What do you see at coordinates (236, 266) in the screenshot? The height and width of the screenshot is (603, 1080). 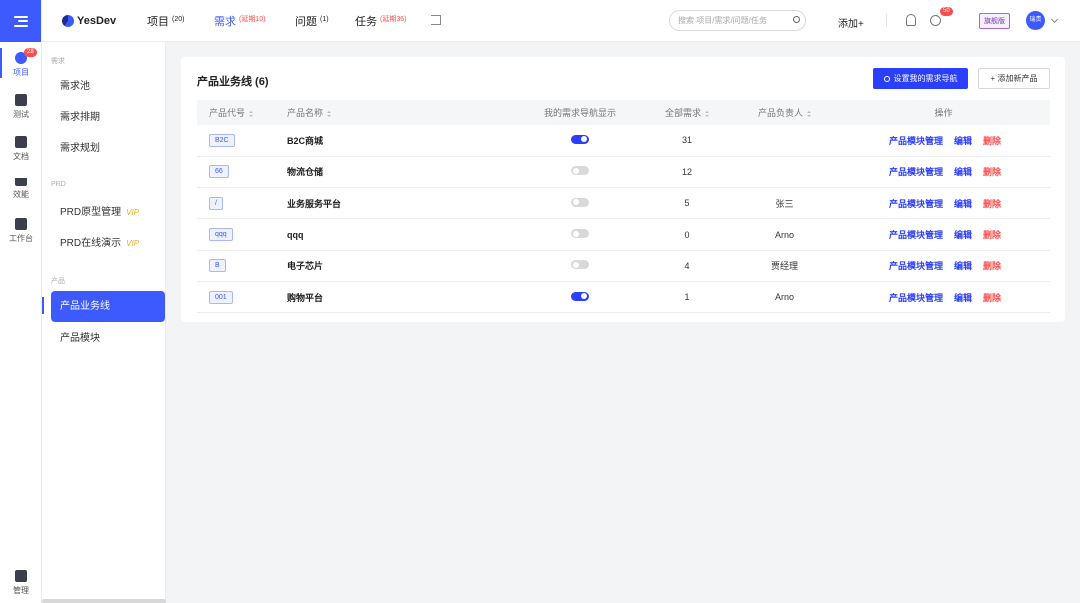 I see `cell-code: B` at bounding box center [236, 266].